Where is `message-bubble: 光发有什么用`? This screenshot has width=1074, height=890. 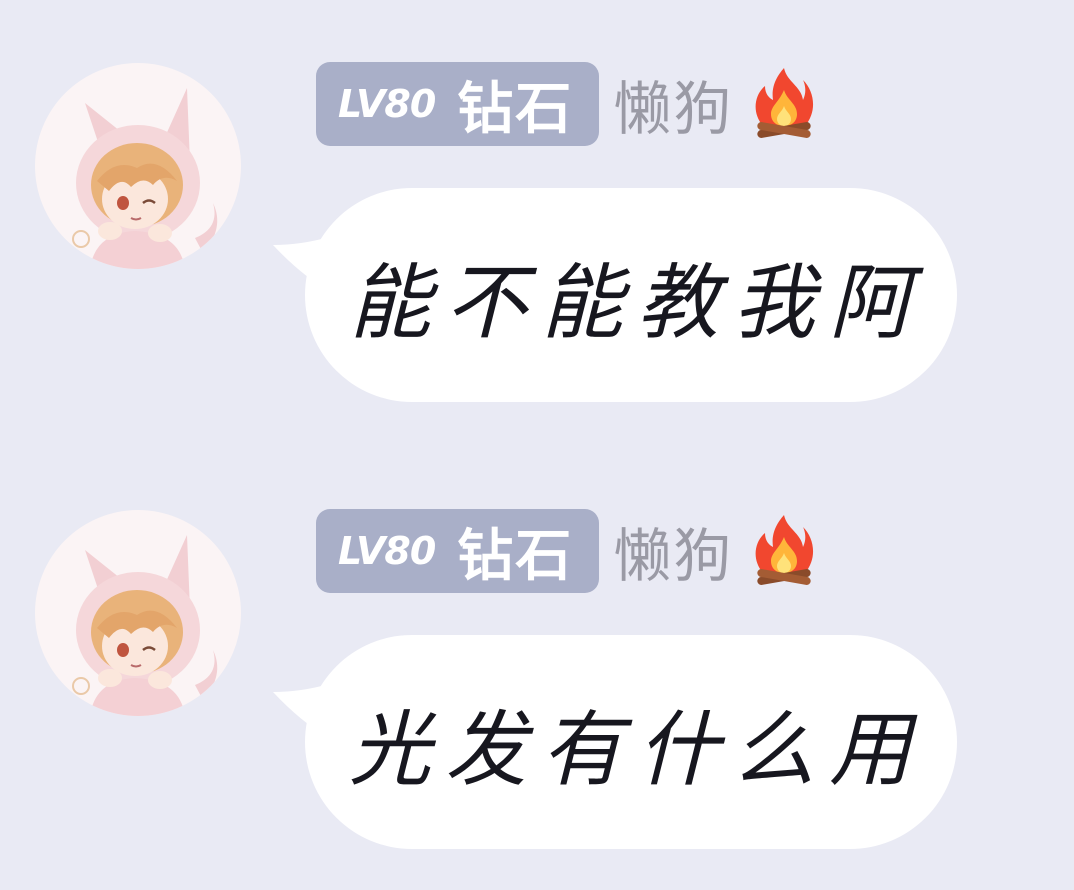
message-bubble: 光发有什么用 is located at coordinates (631, 742).